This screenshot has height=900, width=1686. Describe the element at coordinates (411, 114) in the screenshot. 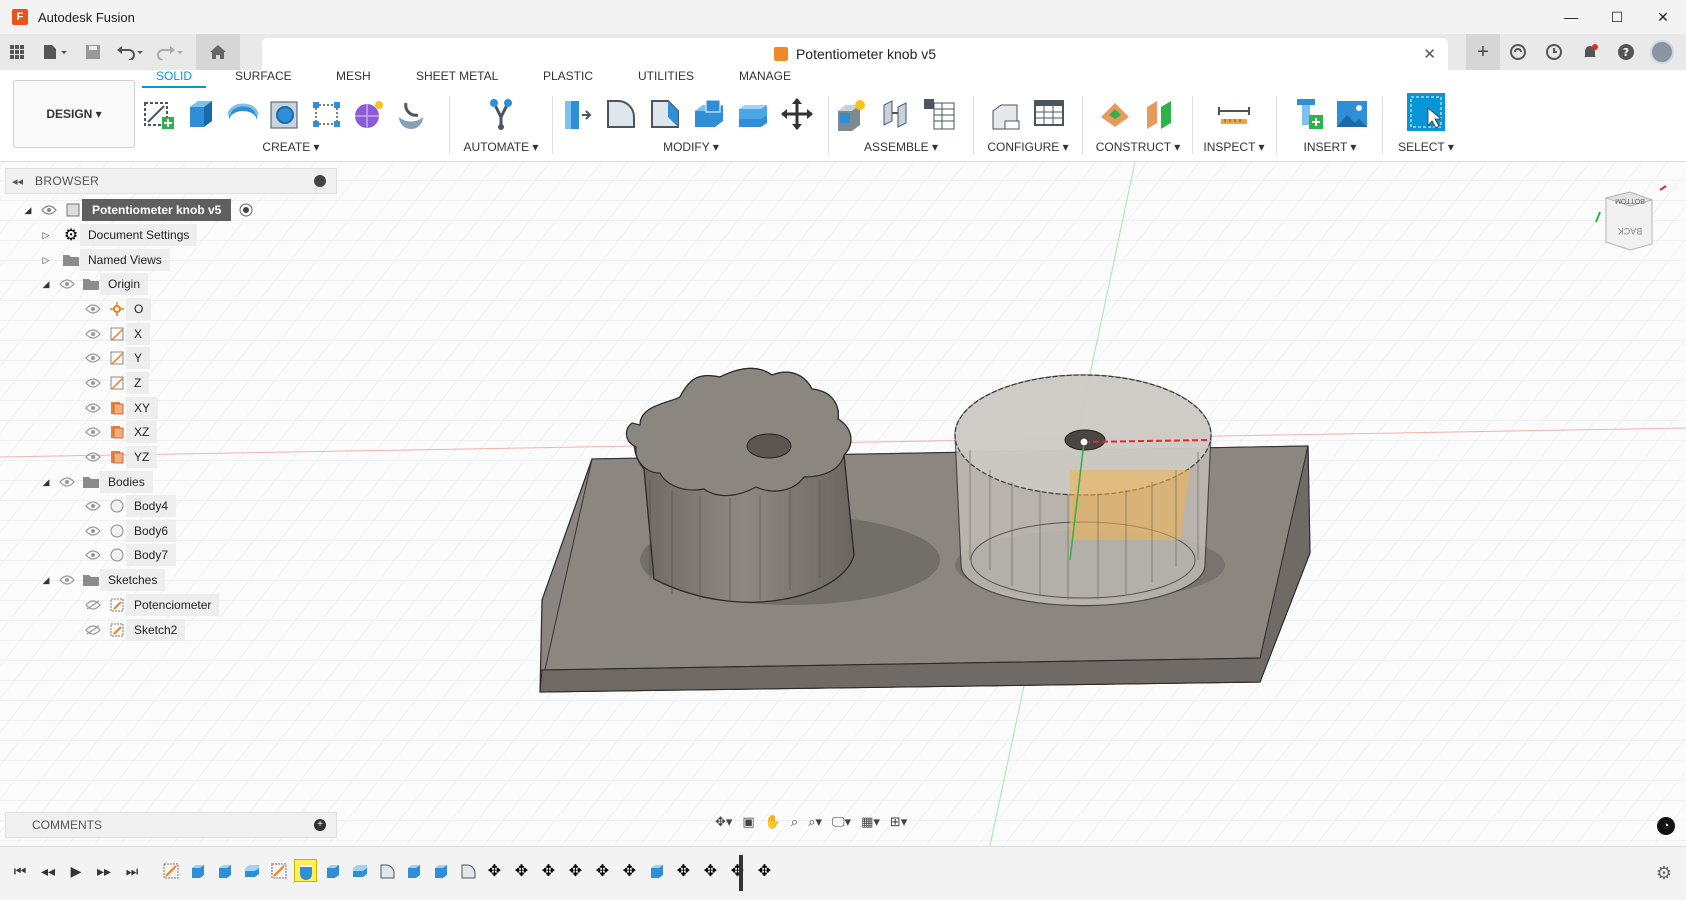

I see `derive-icon` at that location.